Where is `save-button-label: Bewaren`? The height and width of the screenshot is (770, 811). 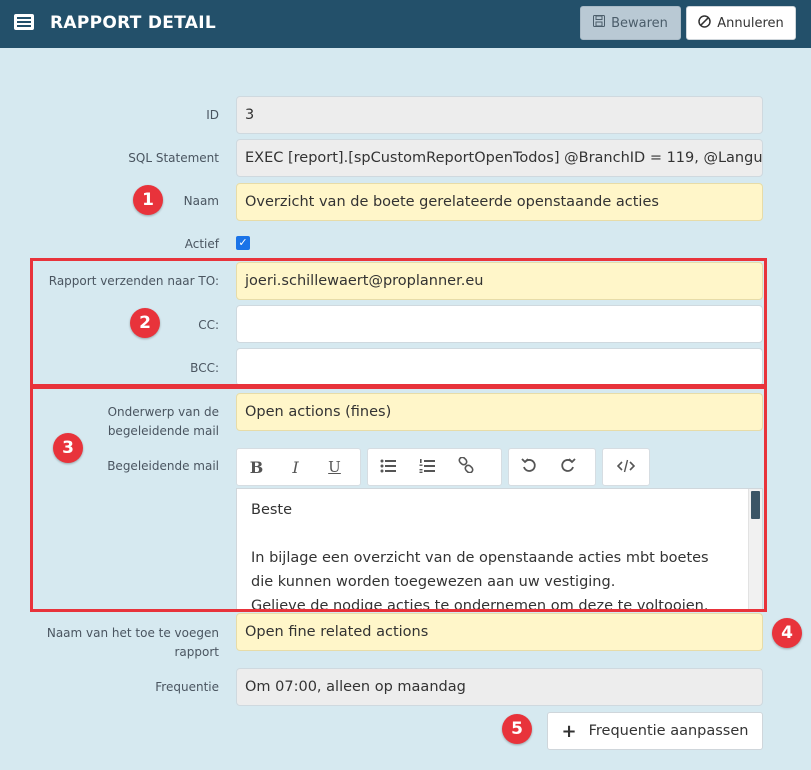
save-button-label: Bewaren is located at coordinates (639, 23).